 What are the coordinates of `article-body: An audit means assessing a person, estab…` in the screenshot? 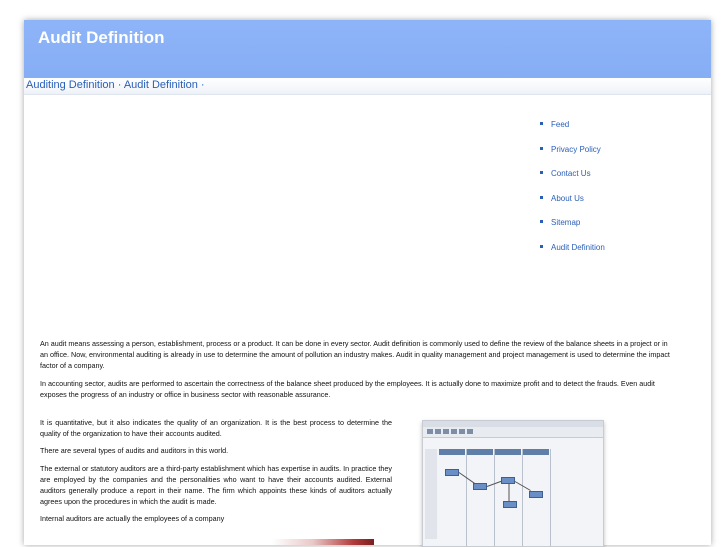 It's located at (356, 372).